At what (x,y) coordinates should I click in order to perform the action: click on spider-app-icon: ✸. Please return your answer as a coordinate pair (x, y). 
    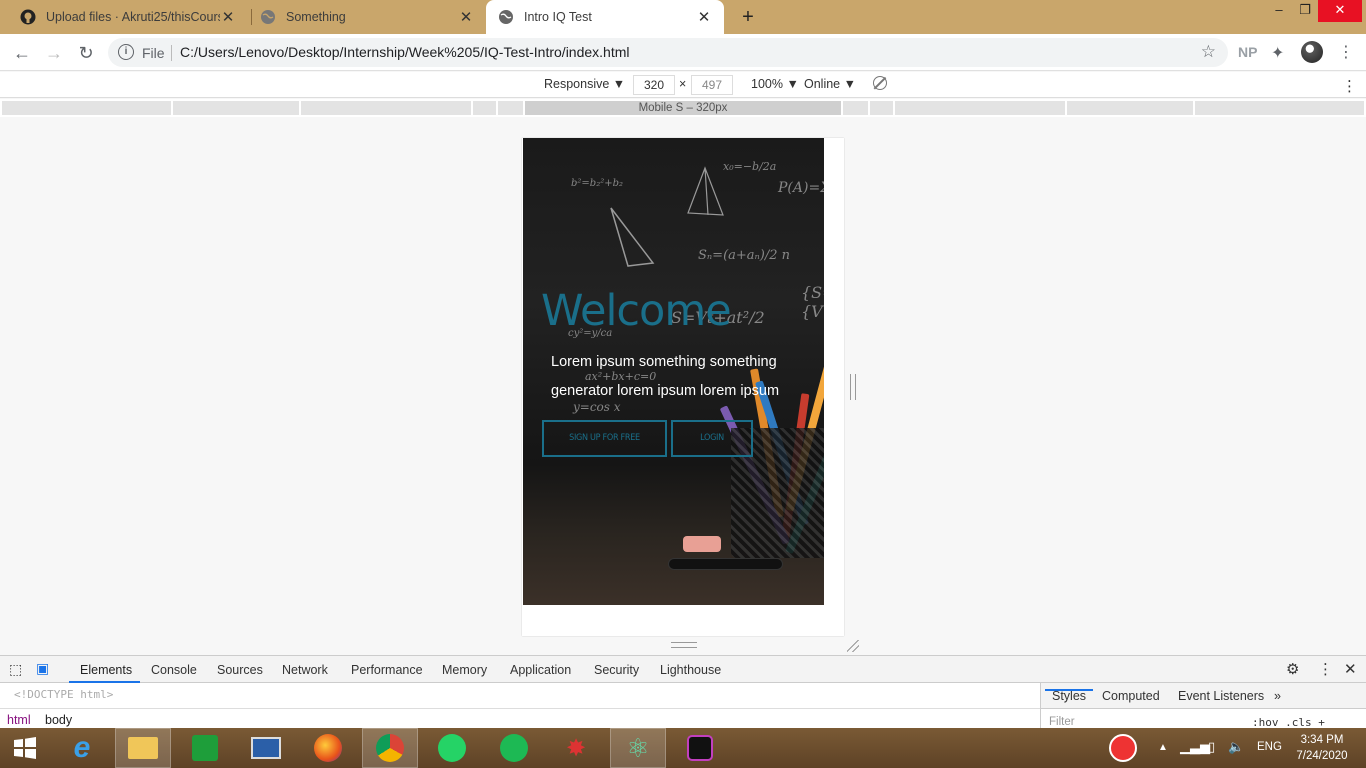
    Looking at the image, I should click on (576, 748).